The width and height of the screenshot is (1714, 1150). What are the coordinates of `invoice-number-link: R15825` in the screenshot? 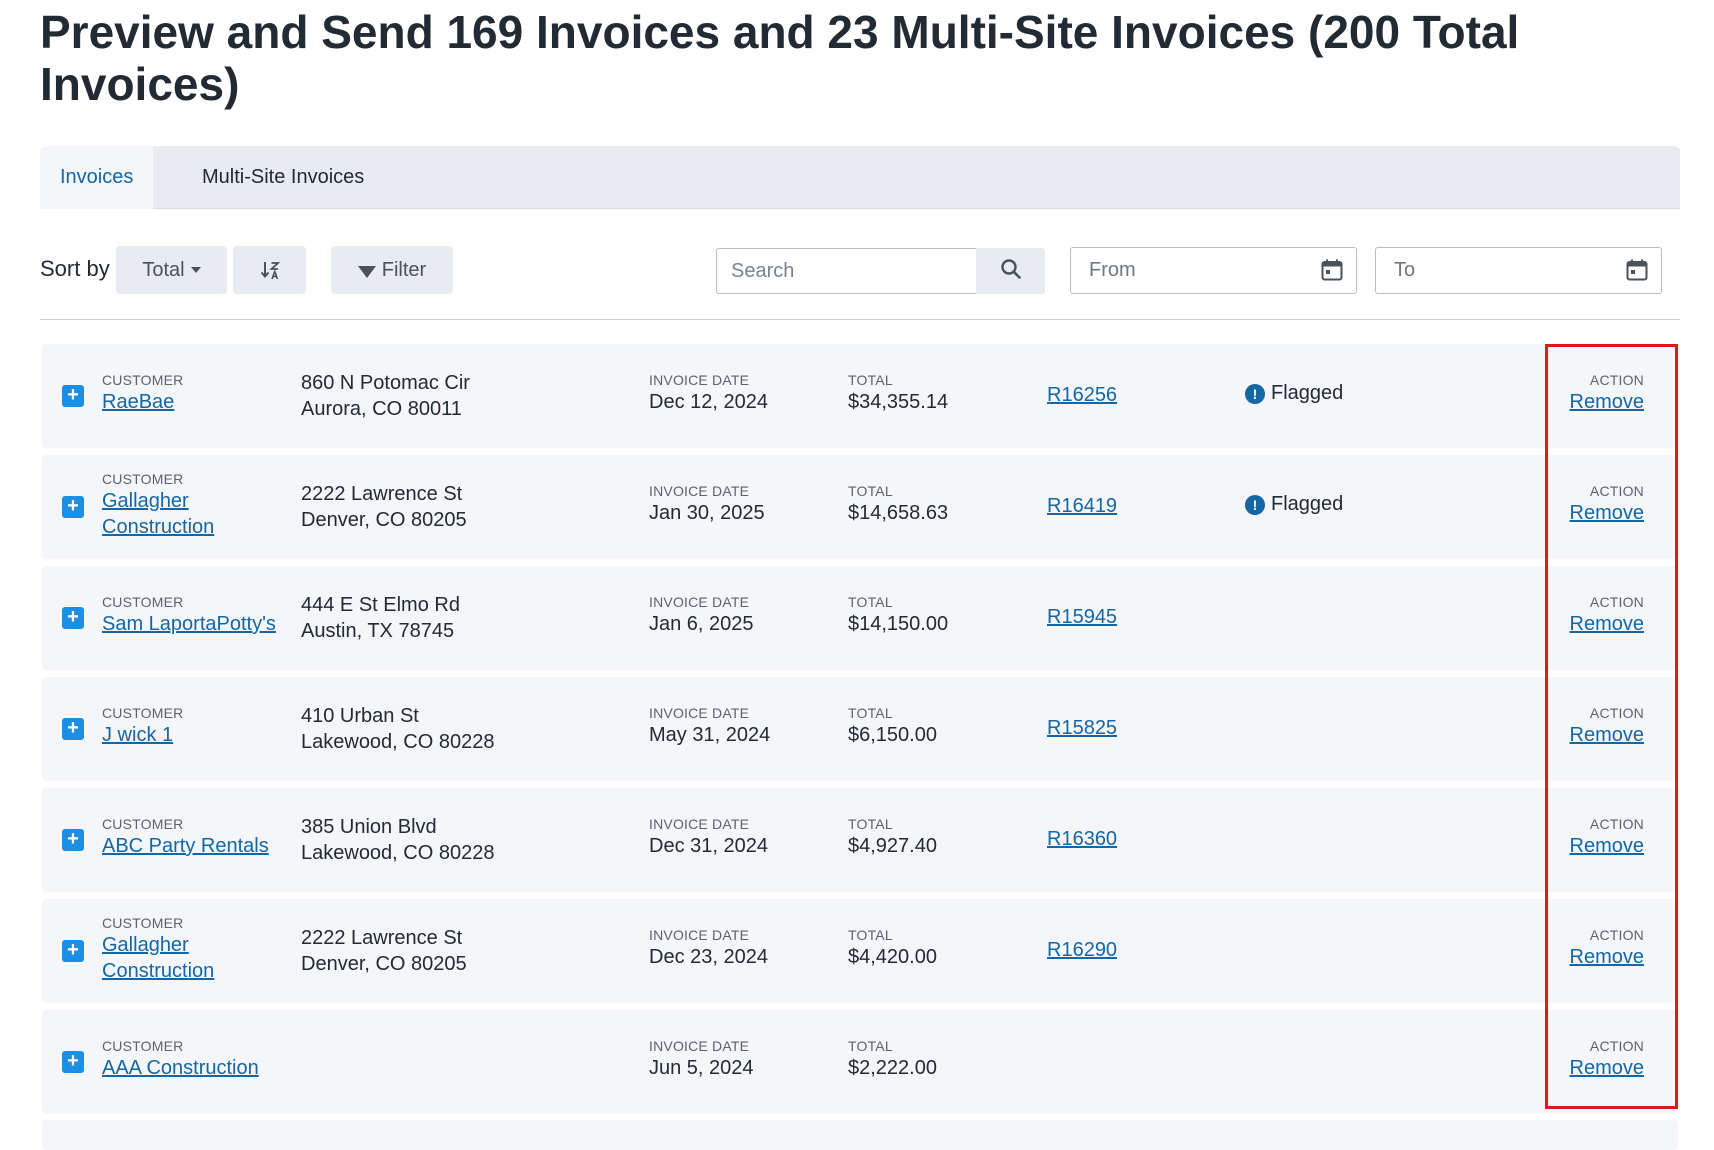 It's located at (1082, 728).